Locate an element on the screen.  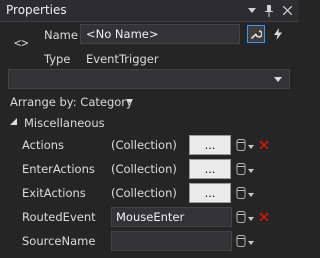
property-label: ExitActions is located at coordinates (54, 193).